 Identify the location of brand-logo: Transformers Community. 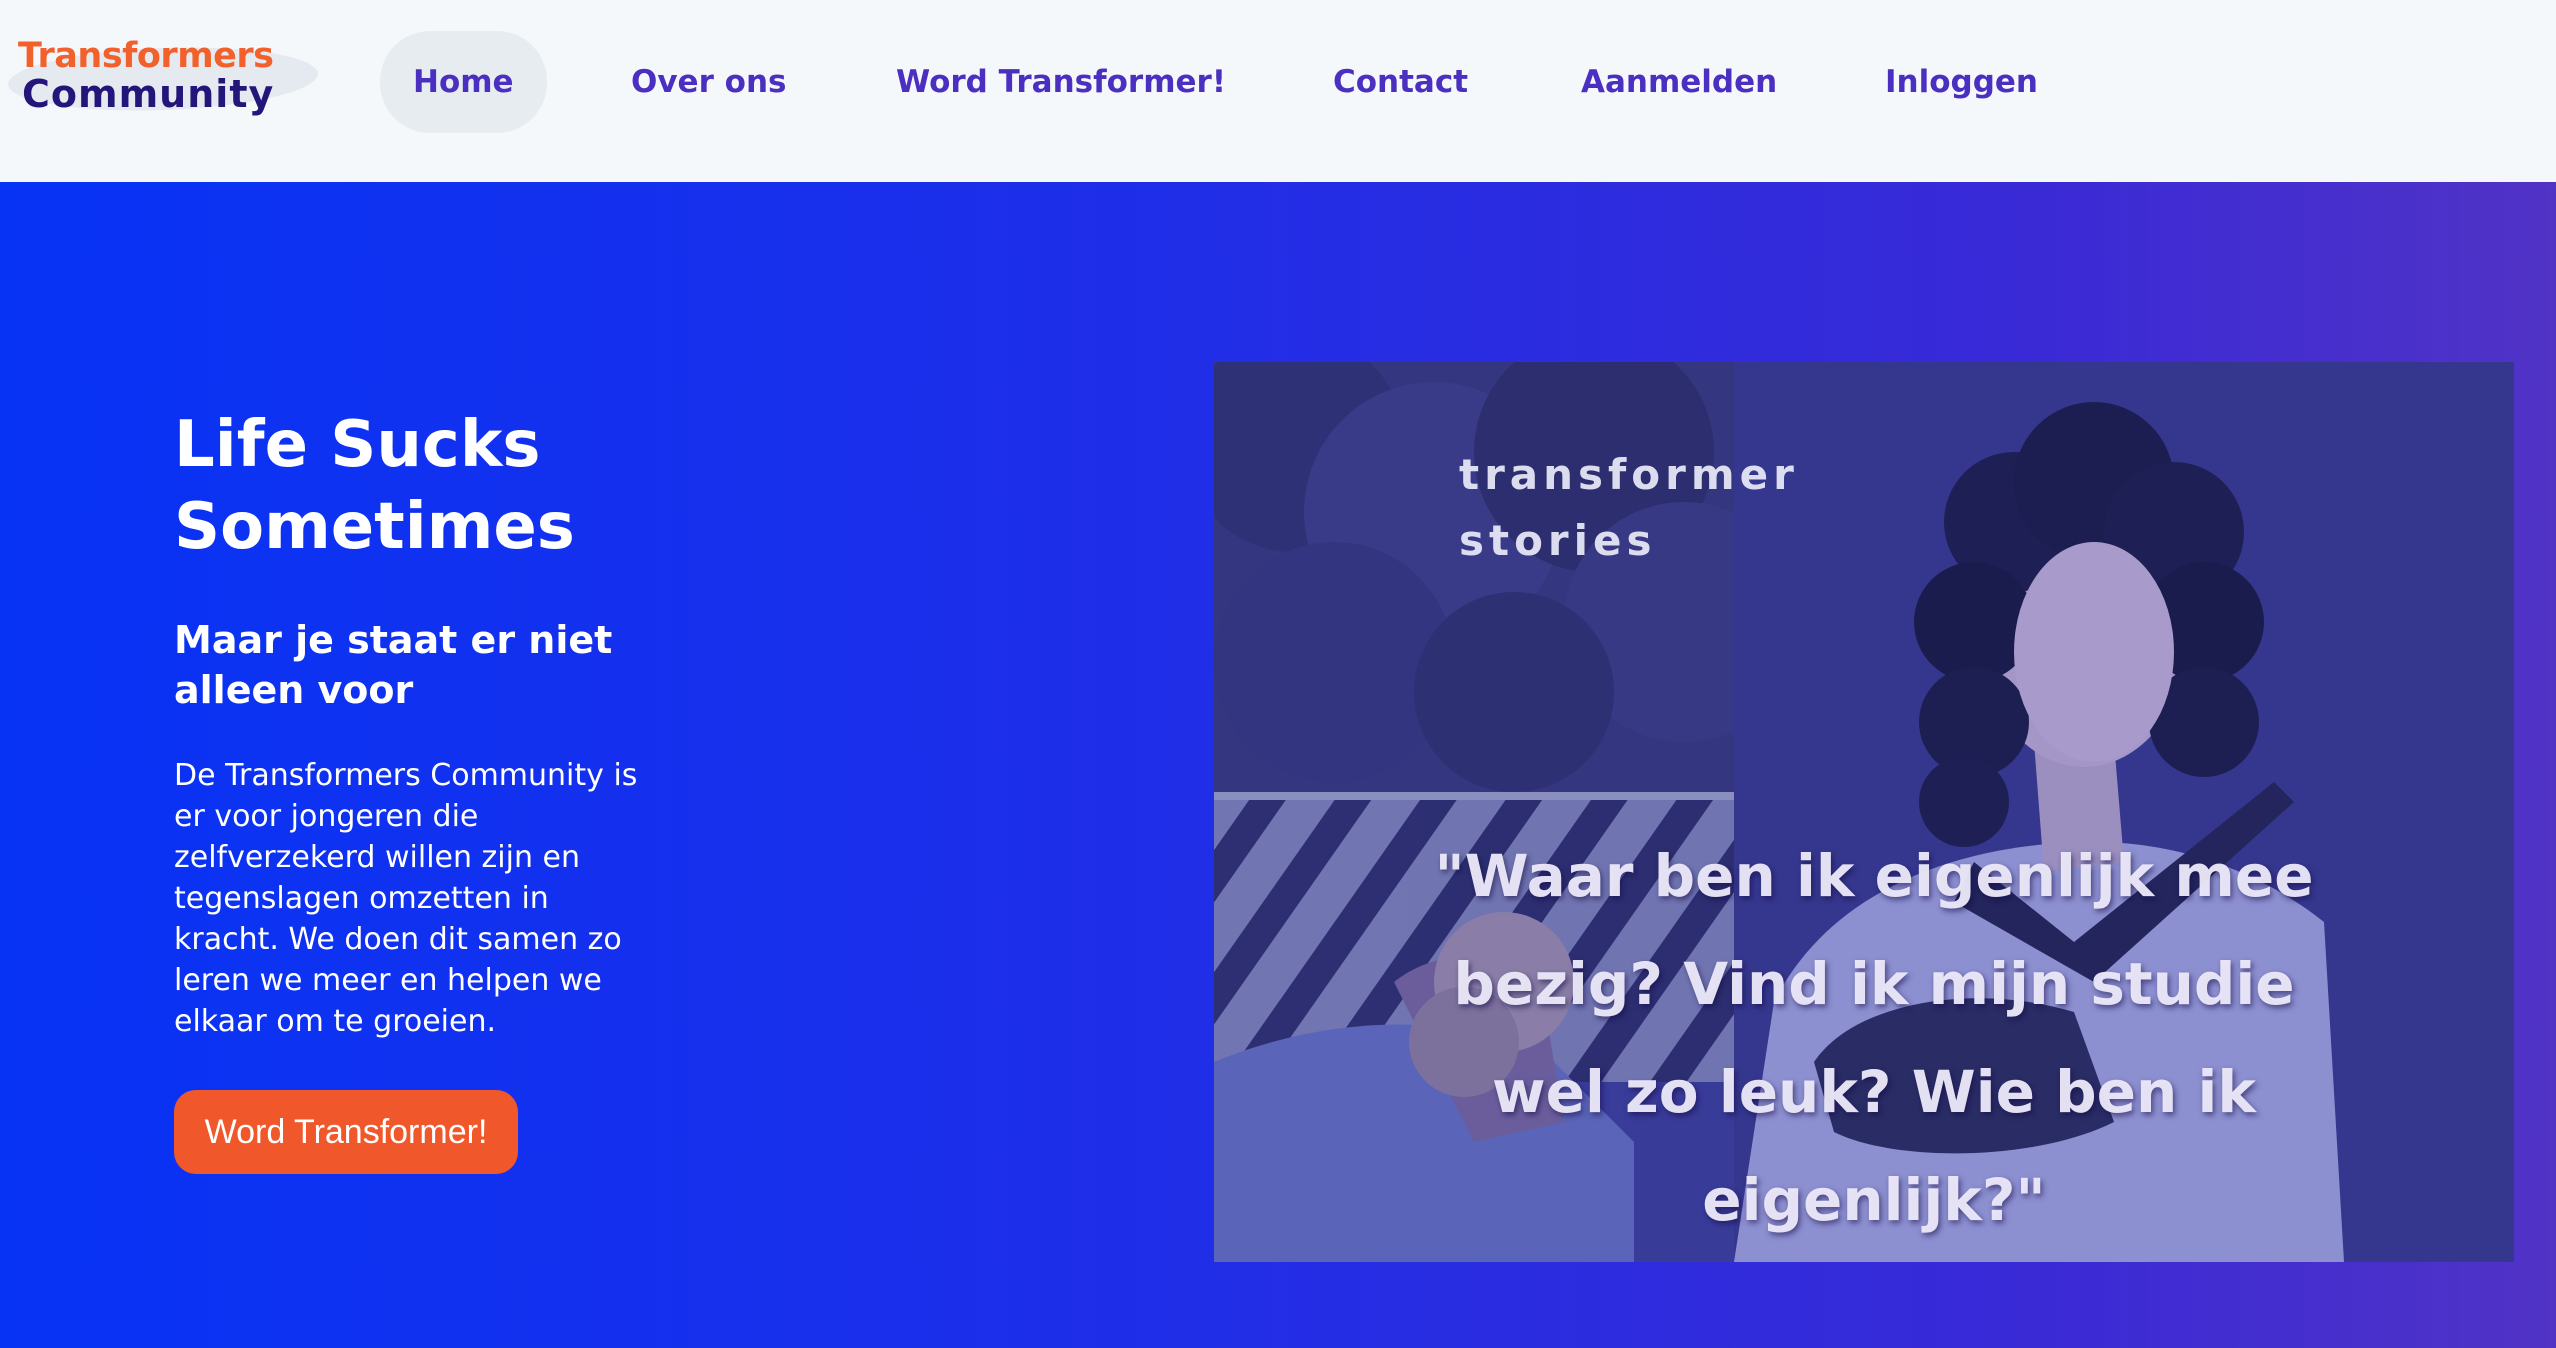
(163, 77).